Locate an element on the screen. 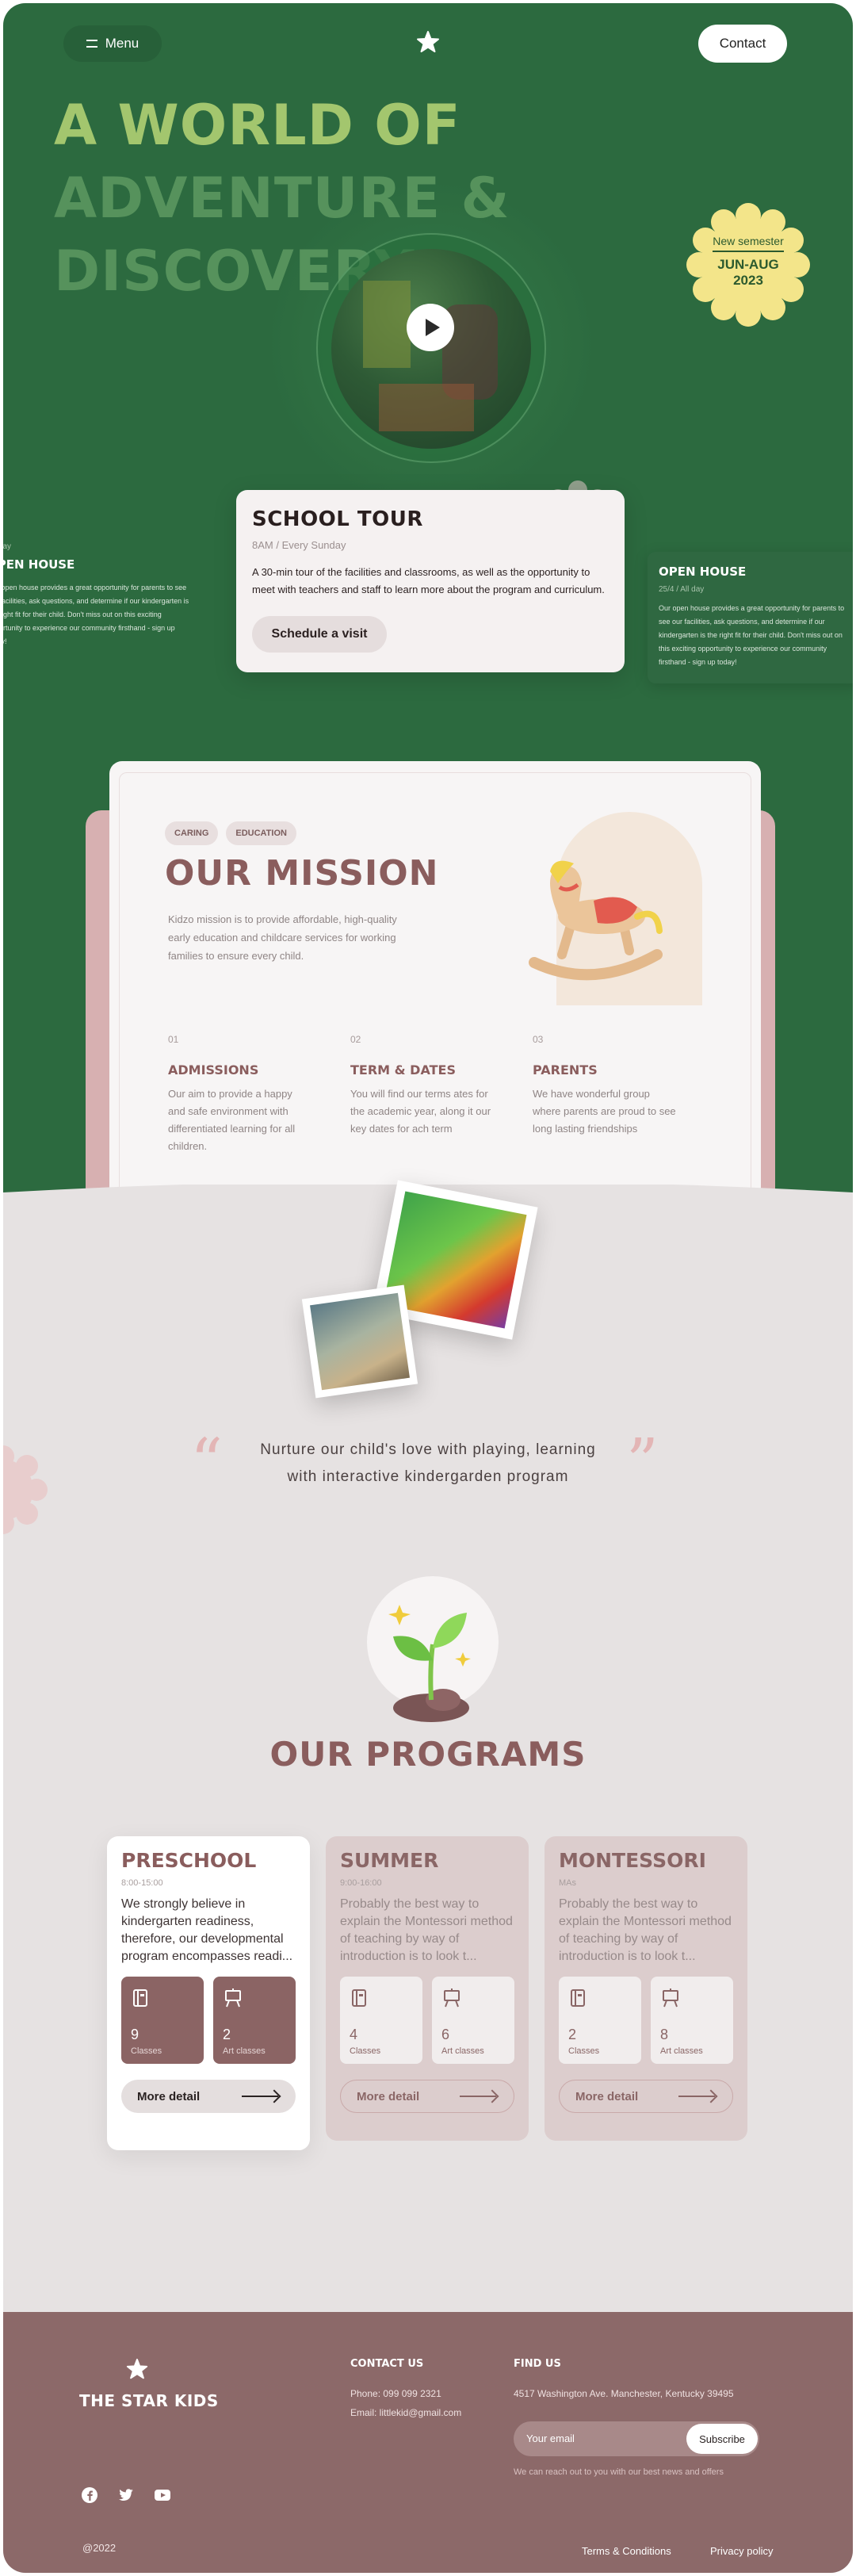 The width and height of the screenshot is (856, 2576). step-number: 03 is located at coordinates (539, 1039).